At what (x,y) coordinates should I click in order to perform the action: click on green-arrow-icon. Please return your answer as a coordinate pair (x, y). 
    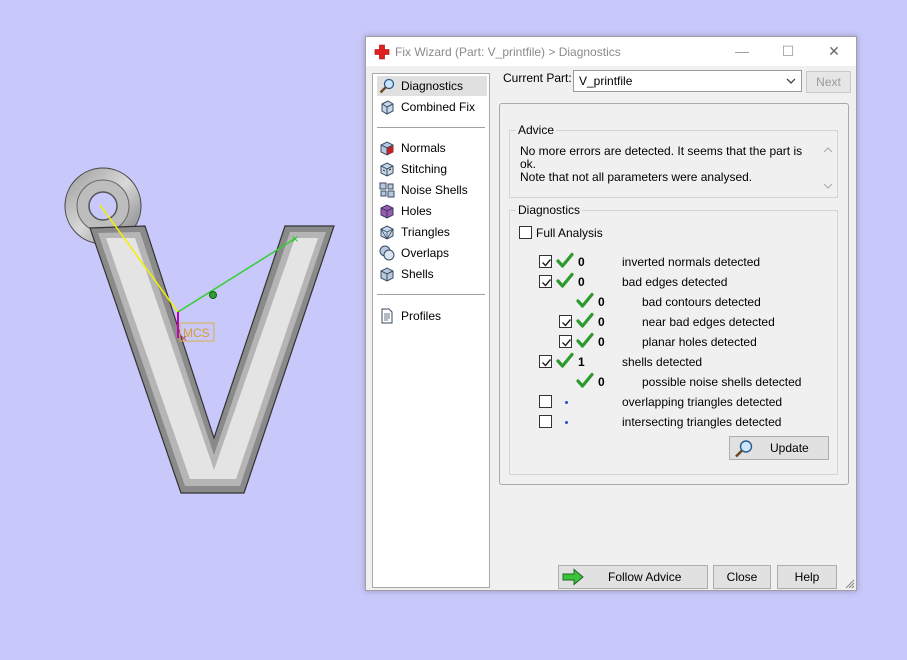
    Looking at the image, I should click on (573, 577).